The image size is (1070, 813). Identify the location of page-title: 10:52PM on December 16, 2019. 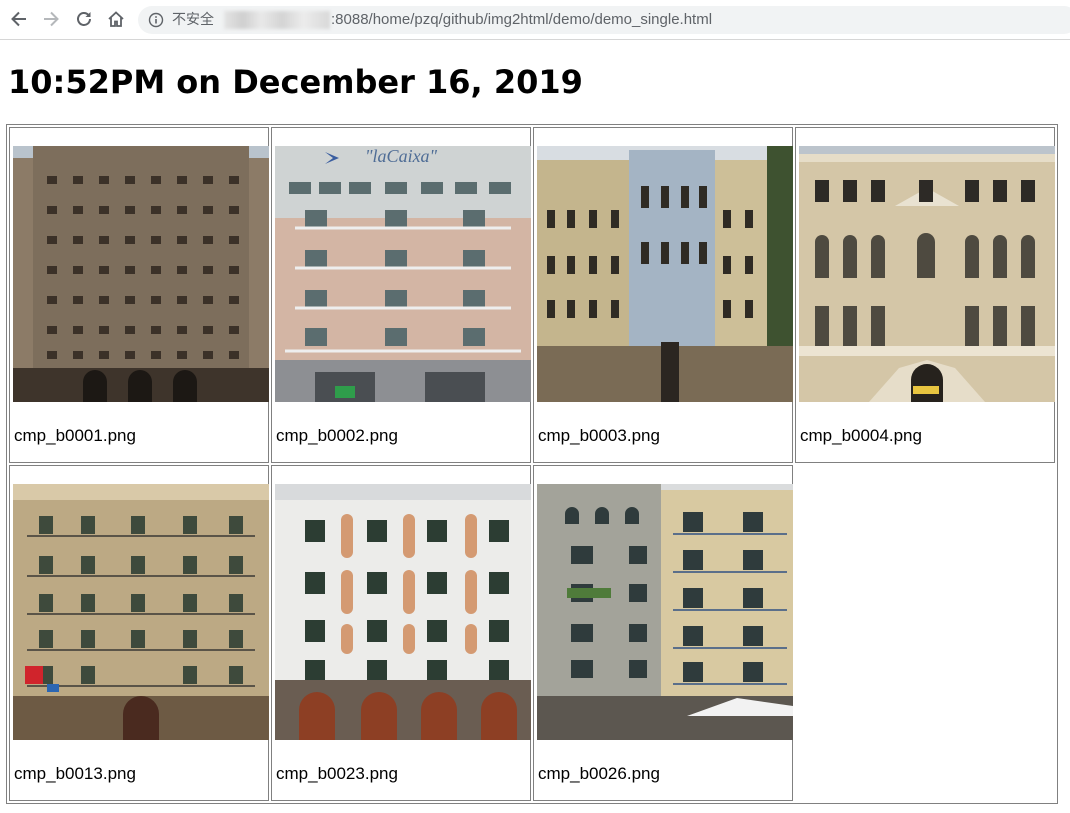
(295, 82).